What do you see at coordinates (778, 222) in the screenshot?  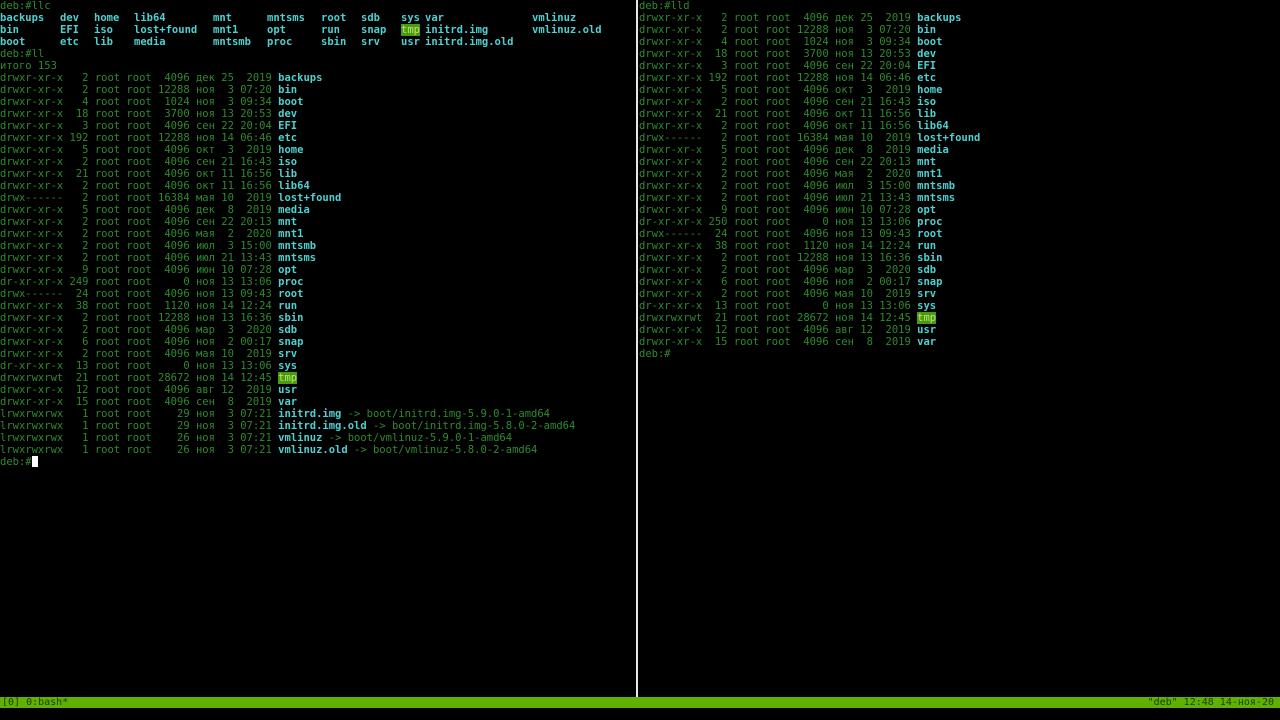 I see `file-meta: dr-xr-xr-x 250 root root 0 ноя 13 13:06` at bounding box center [778, 222].